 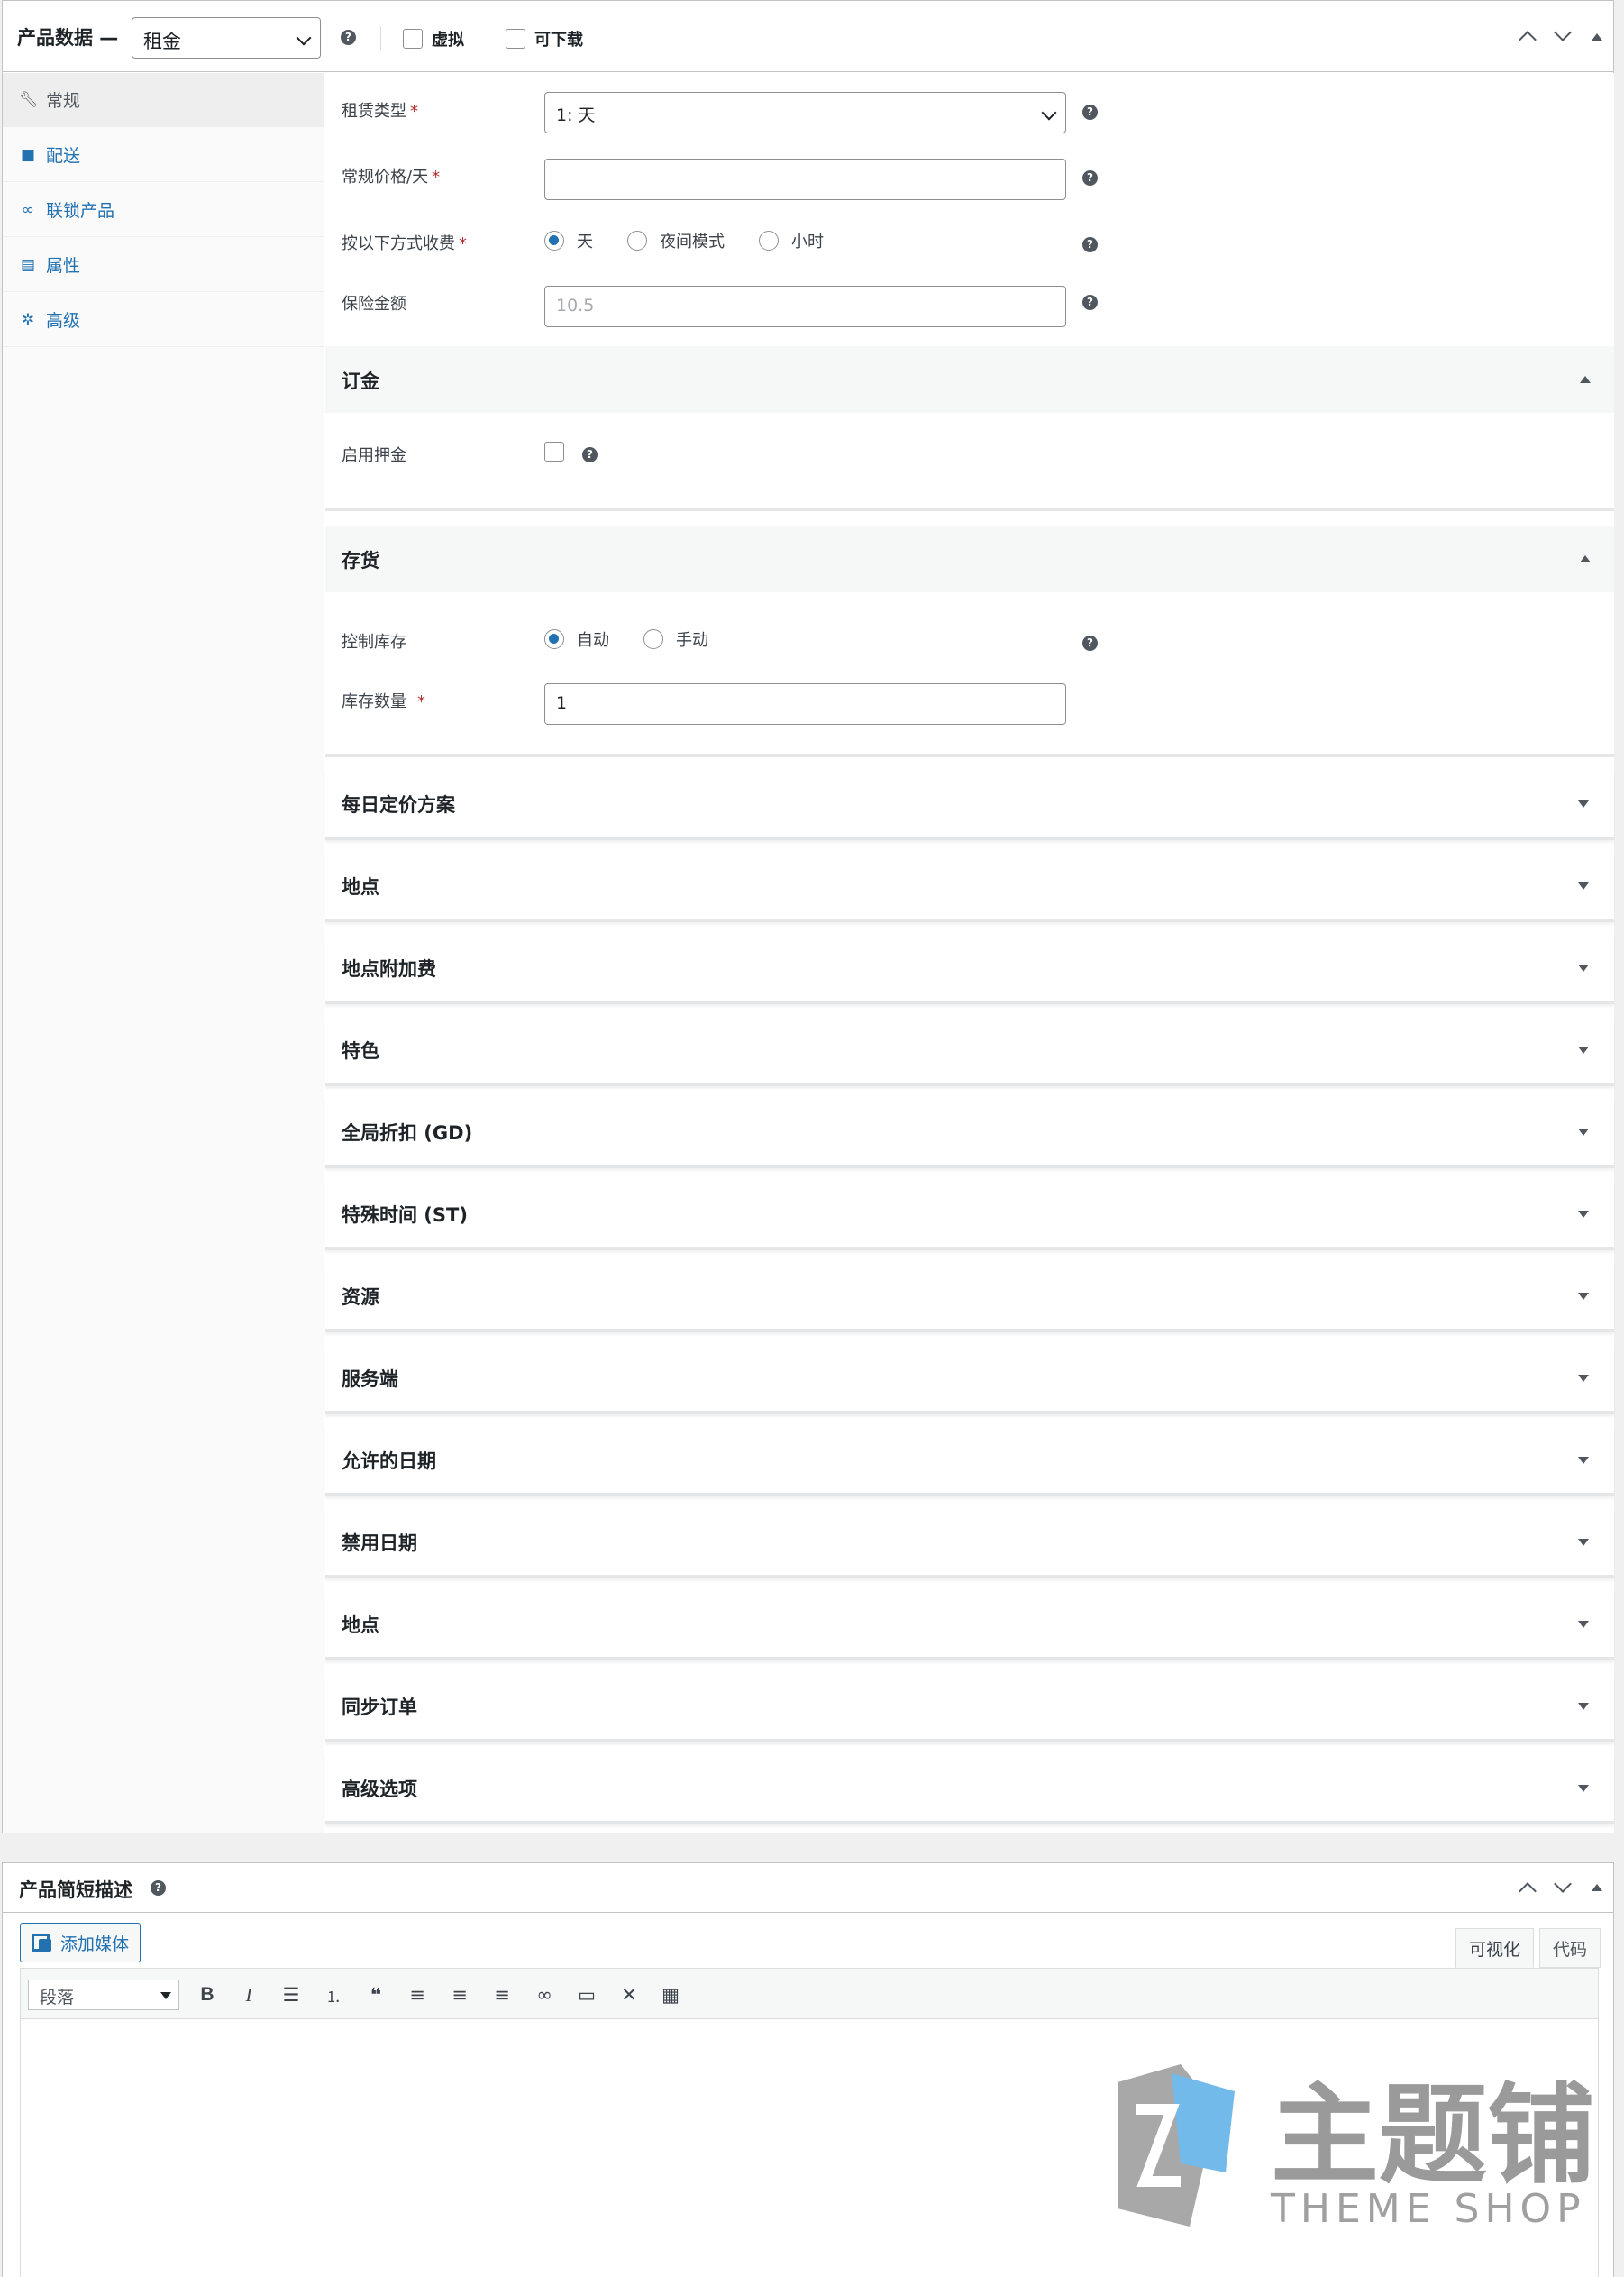 What do you see at coordinates (629, 1995) in the screenshot?
I see `fullscreen-icon: ✕` at bounding box center [629, 1995].